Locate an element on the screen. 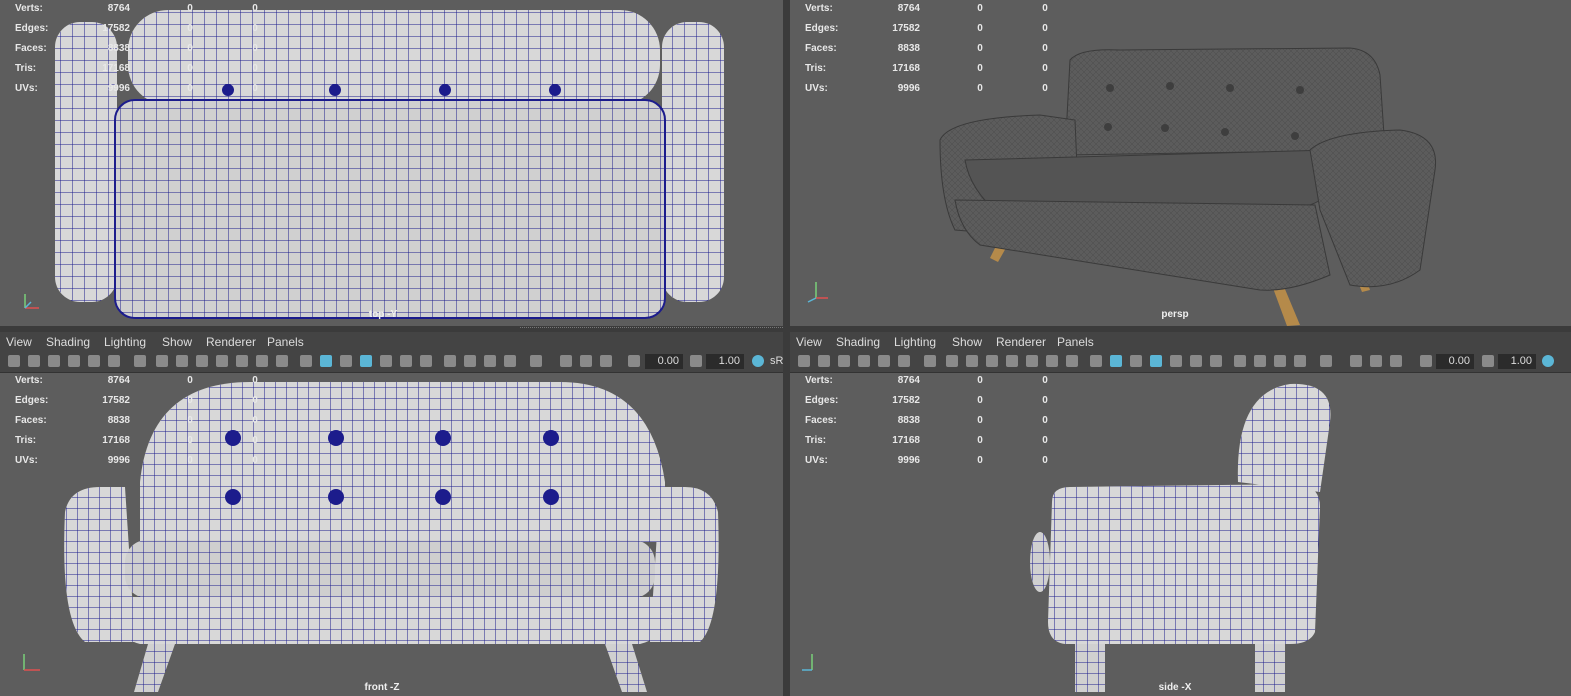 The height and width of the screenshot is (696, 1571). viewport-label: top -Y is located at coordinates (383, 314).